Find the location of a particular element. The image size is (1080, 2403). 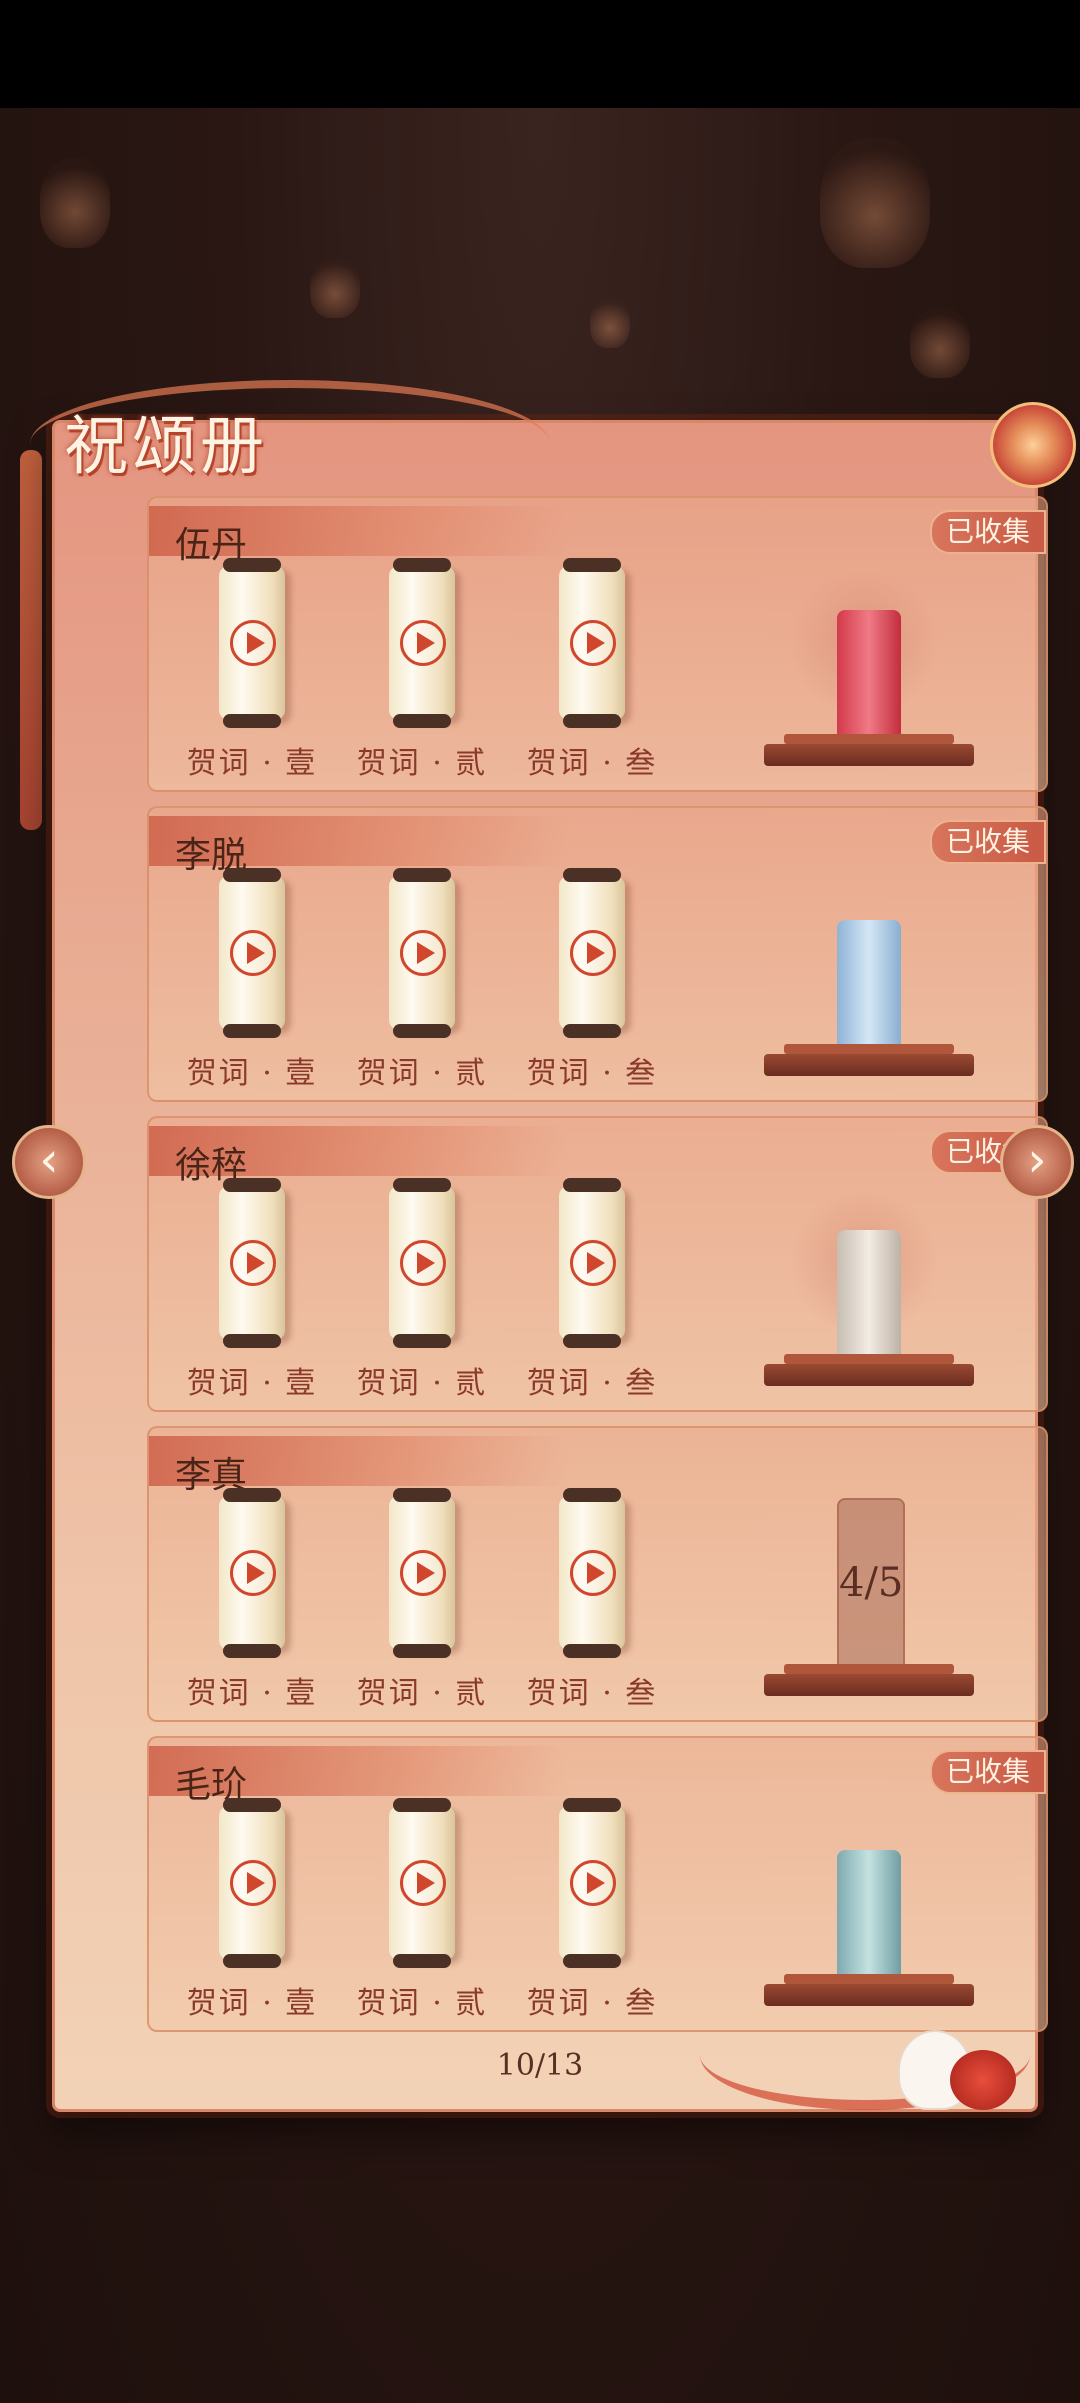

white-seal-icon is located at coordinates (869, 1297).